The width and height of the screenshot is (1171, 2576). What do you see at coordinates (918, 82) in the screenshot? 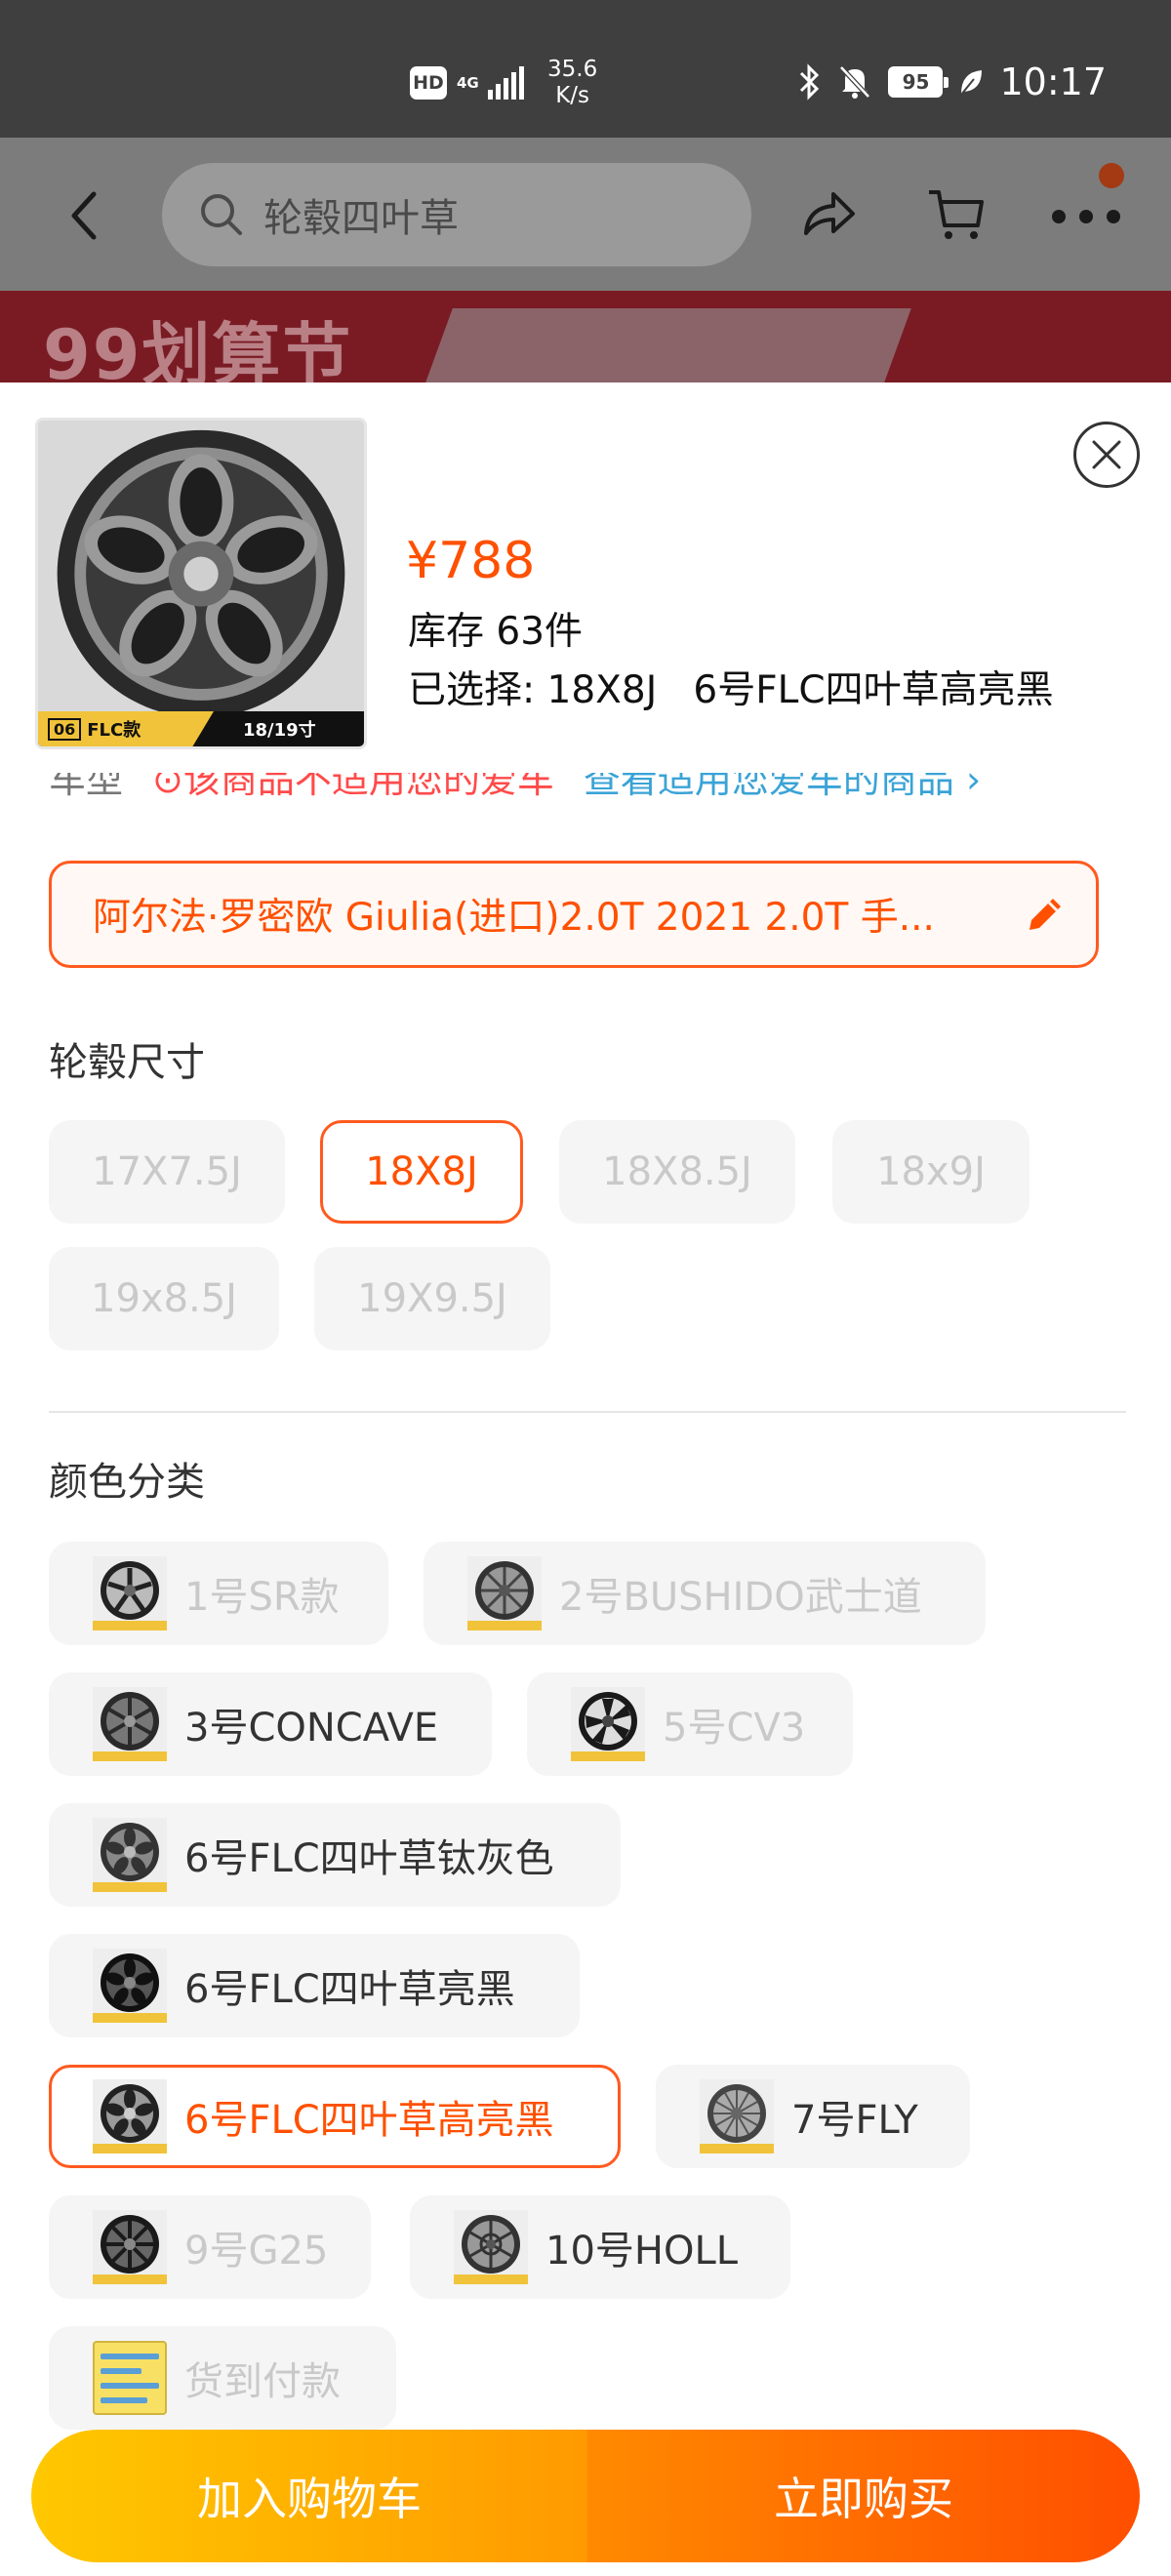
I see `battery-icon: 95` at bounding box center [918, 82].